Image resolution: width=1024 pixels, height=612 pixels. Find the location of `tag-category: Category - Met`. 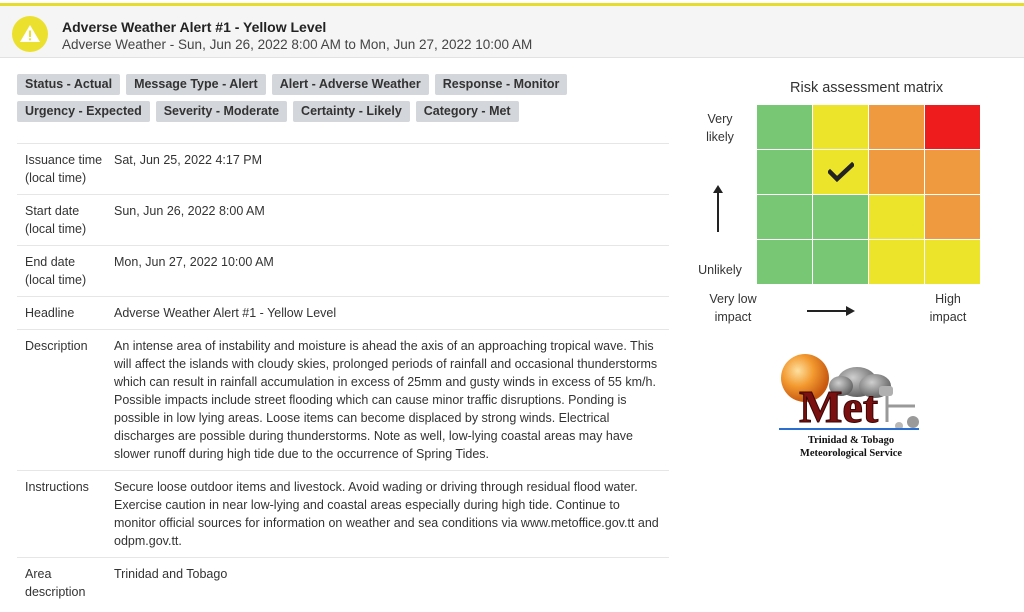

tag-category: Category - Met is located at coordinates (467, 111).